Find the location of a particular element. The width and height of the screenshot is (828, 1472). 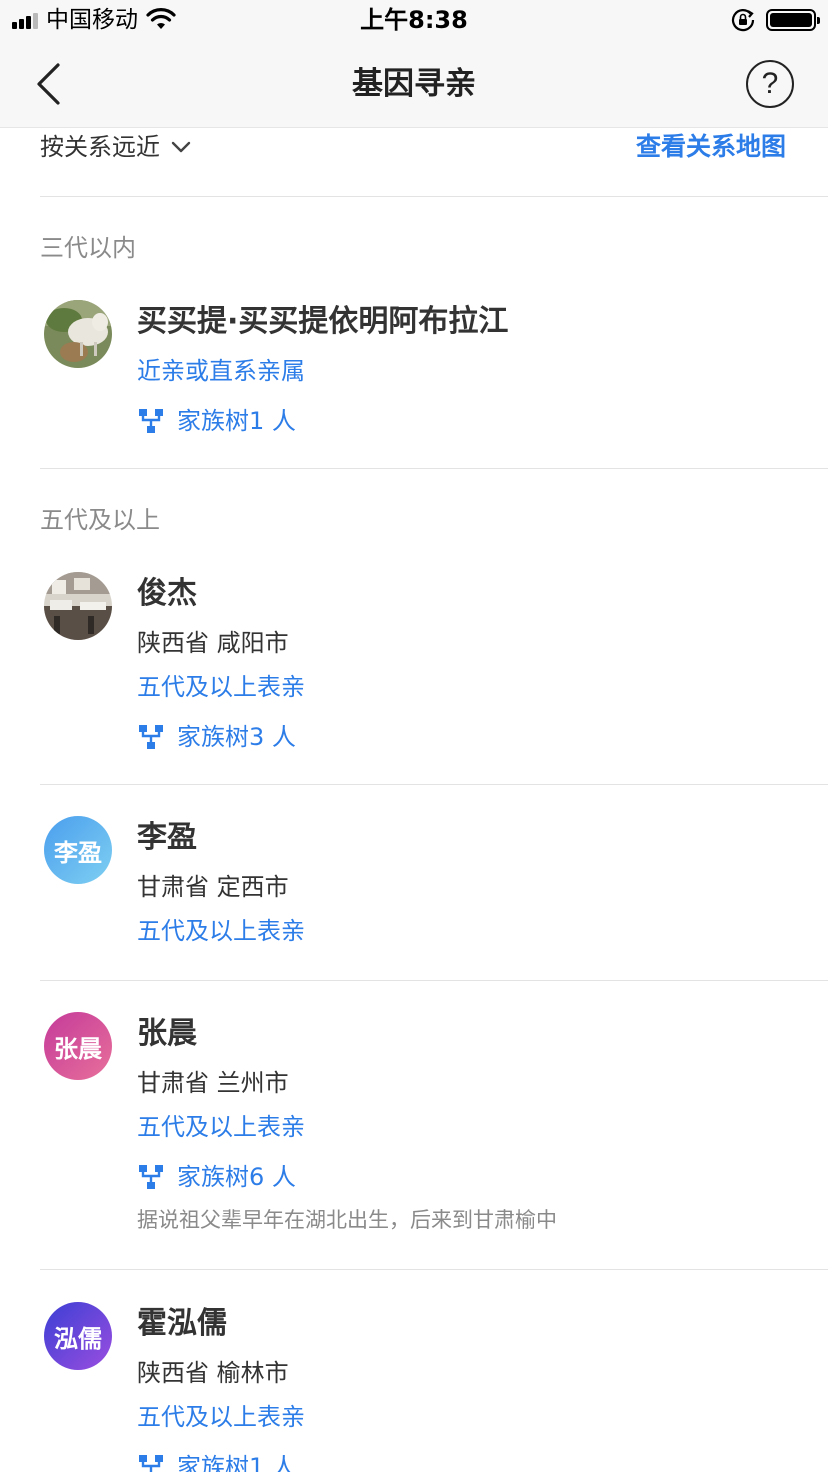

rotation-lock-icon is located at coordinates (743, 20).